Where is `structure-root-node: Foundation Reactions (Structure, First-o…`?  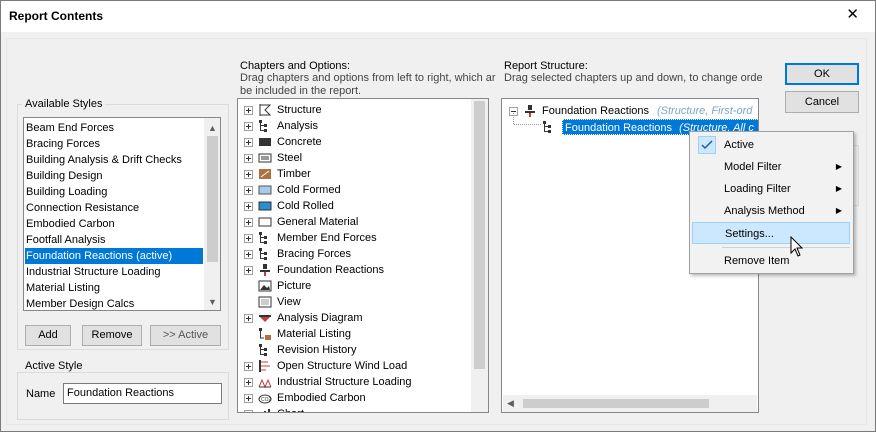
structure-root-node: Foundation Reactions (Structure, First-o… is located at coordinates (633, 111).